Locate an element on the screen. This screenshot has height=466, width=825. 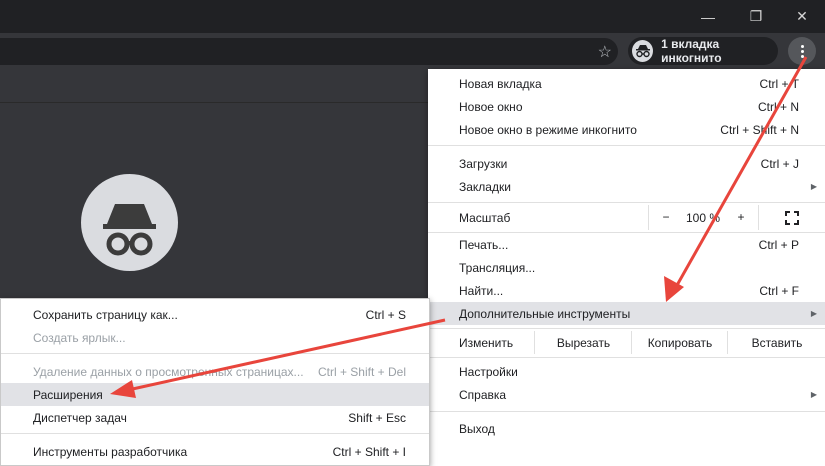
arrow-to-more-tools is located at coordinates (741, 172).